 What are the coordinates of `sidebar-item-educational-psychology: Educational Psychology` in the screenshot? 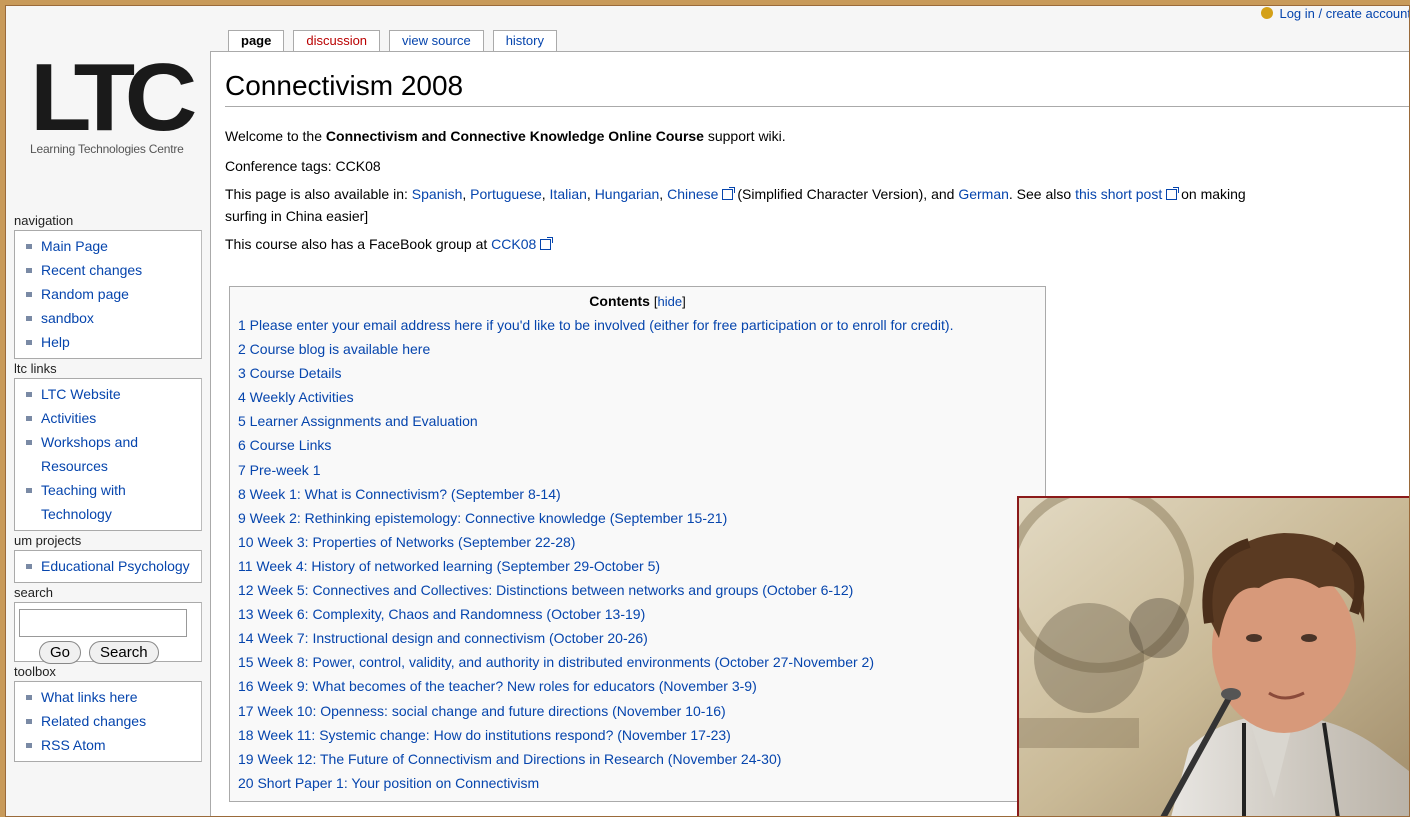 It's located at (108, 566).